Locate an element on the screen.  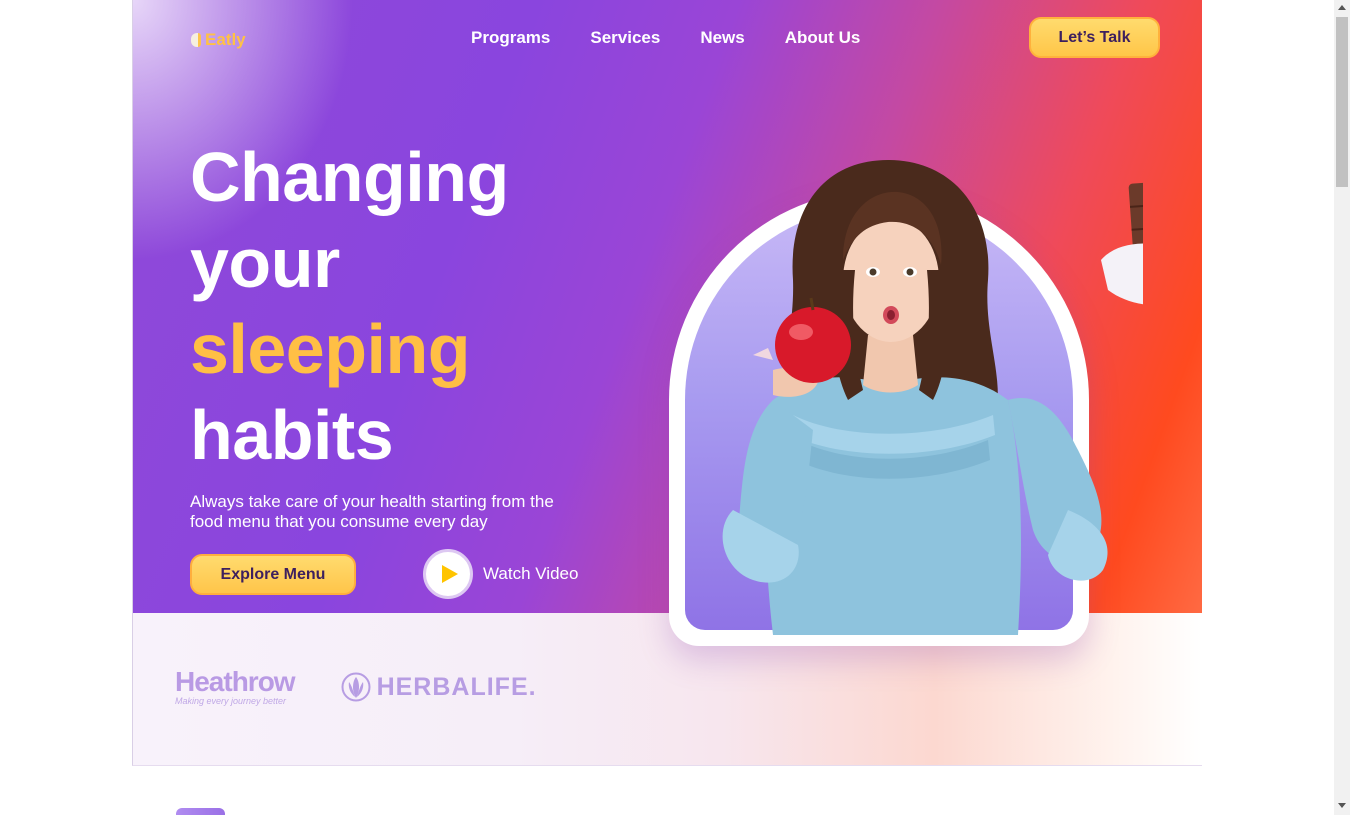
scroll-up-icon is located at coordinates (1342, 7).